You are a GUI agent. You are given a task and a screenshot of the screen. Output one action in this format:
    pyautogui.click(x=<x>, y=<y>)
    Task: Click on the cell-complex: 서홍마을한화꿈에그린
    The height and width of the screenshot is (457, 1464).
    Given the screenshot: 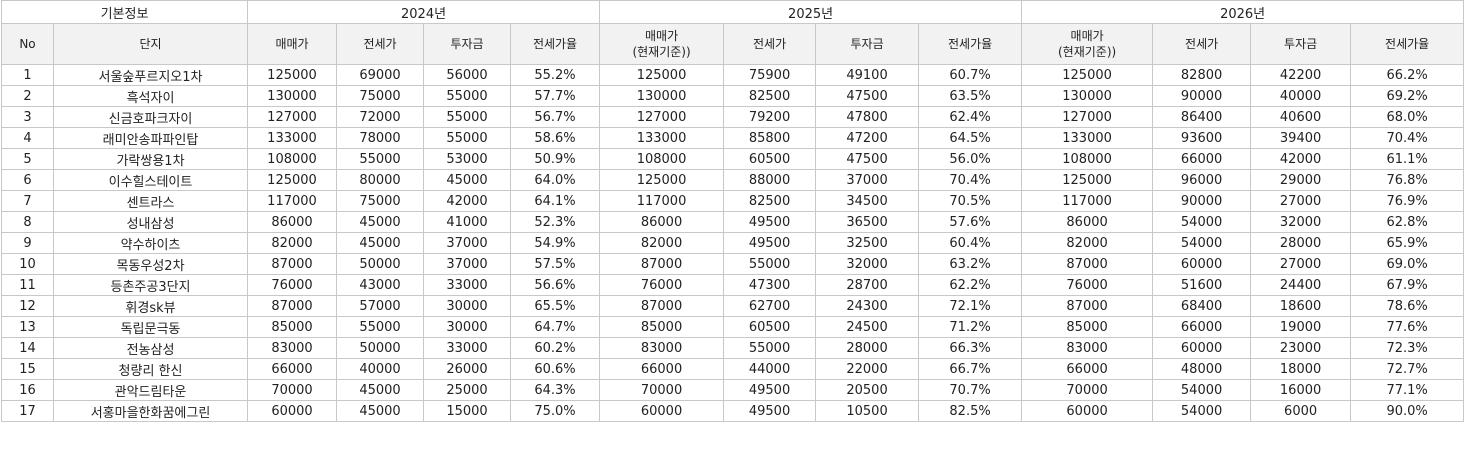 What is the action you would take?
    pyautogui.click(x=150, y=411)
    